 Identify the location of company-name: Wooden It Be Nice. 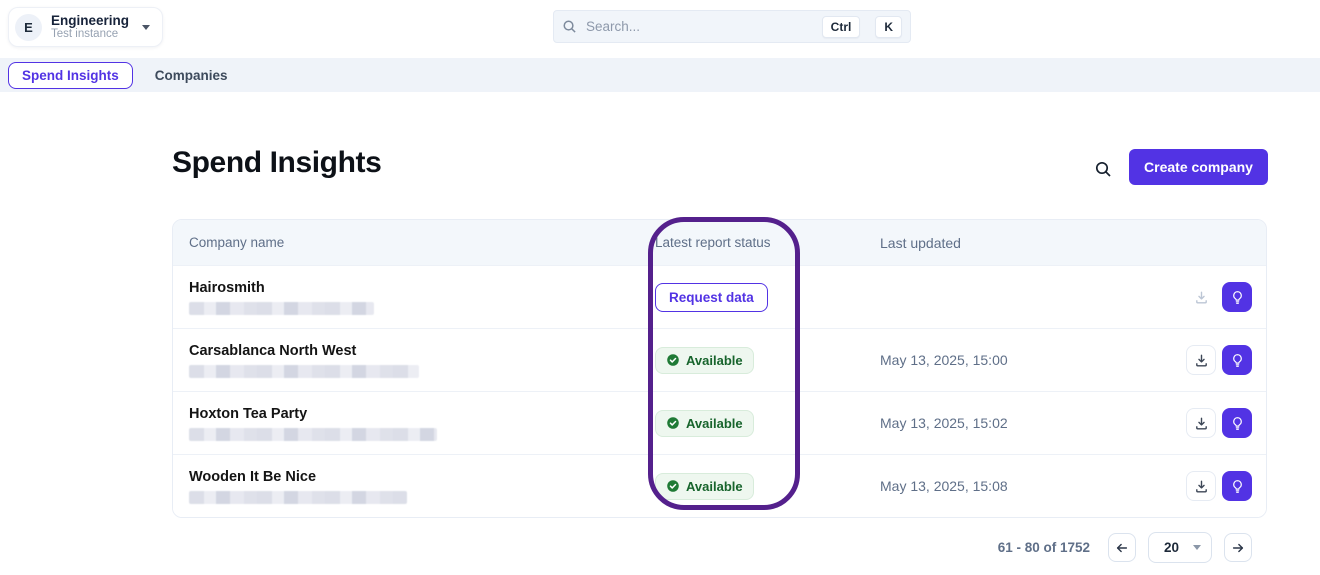
(253, 476).